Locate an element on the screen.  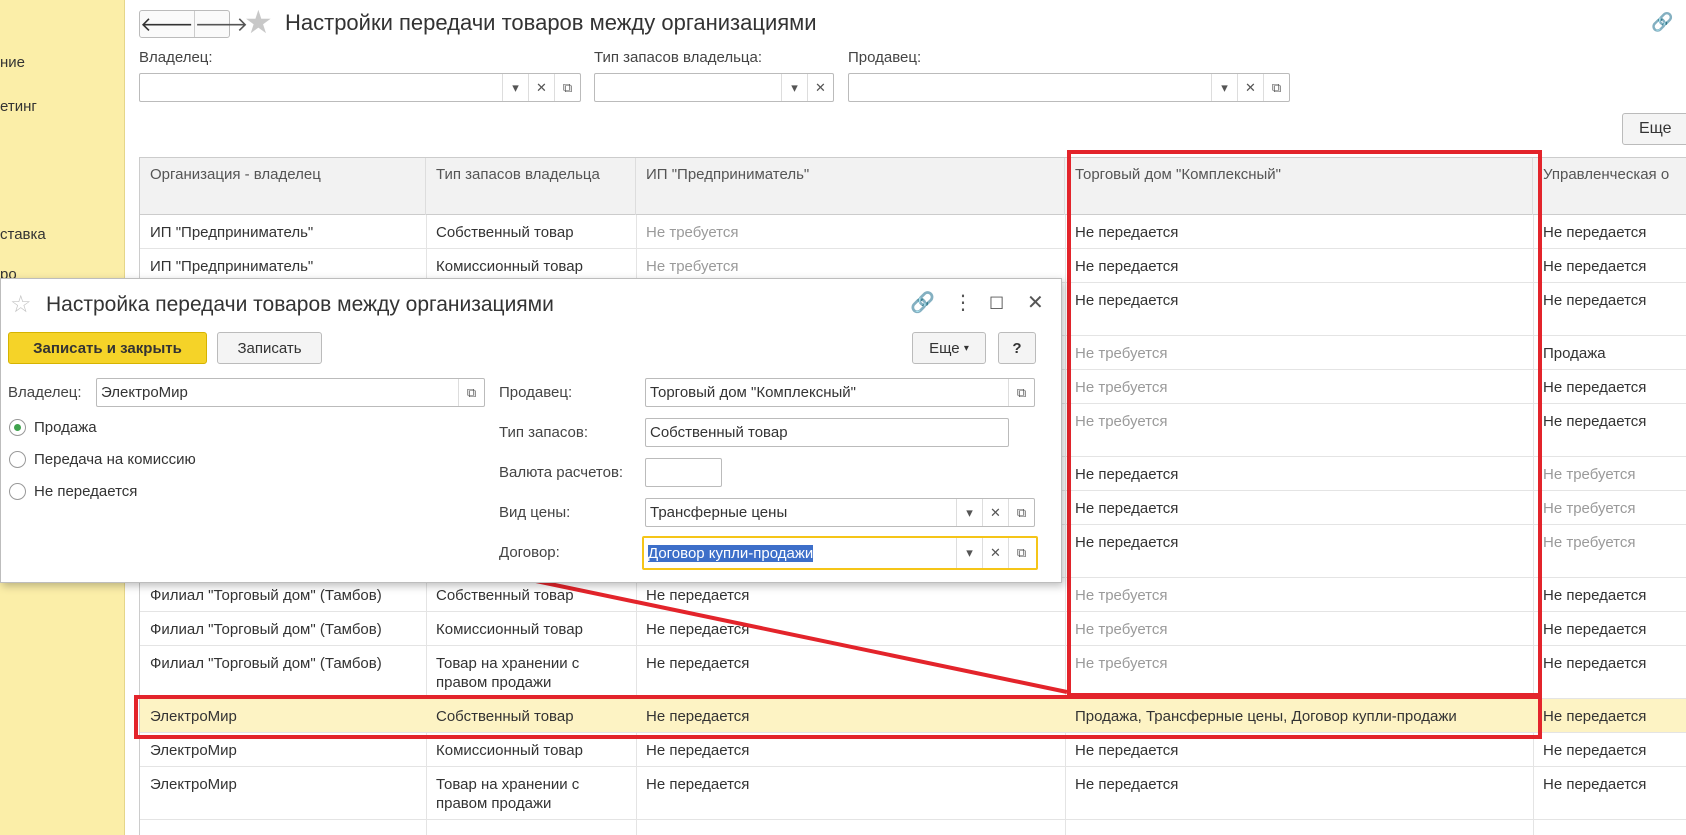
sidebar-item-3: ставка is located at coordinates (23, 234).